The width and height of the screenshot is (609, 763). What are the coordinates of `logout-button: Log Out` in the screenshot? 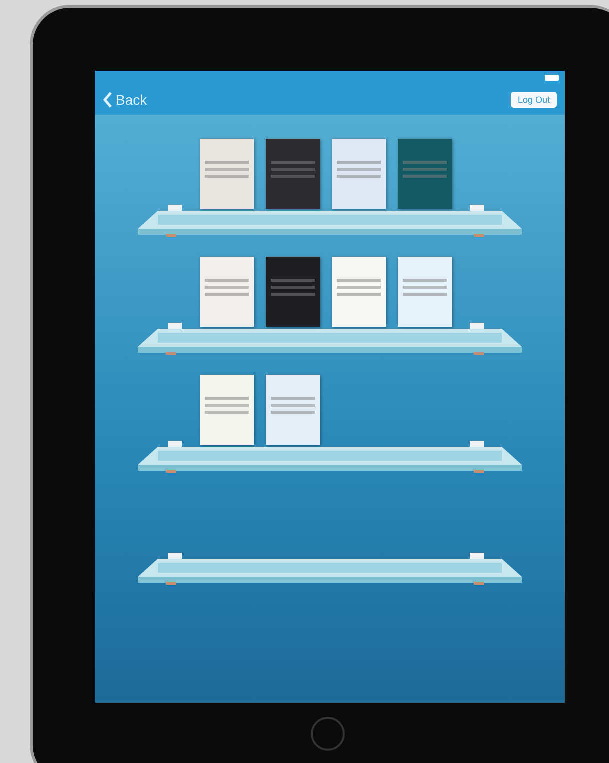 It's located at (533, 100).